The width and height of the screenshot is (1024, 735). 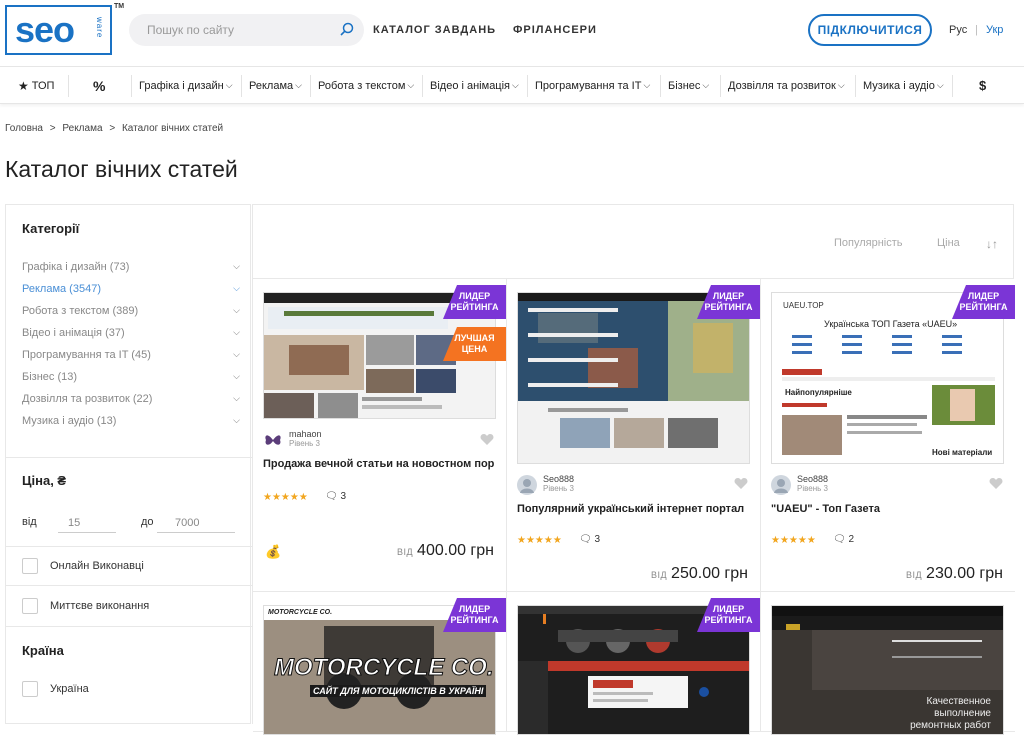 What do you see at coordinates (592, 85) in the screenshot?
I see `cat-programming: Програмування та IT ⌵` at bounding box center [592, 85].